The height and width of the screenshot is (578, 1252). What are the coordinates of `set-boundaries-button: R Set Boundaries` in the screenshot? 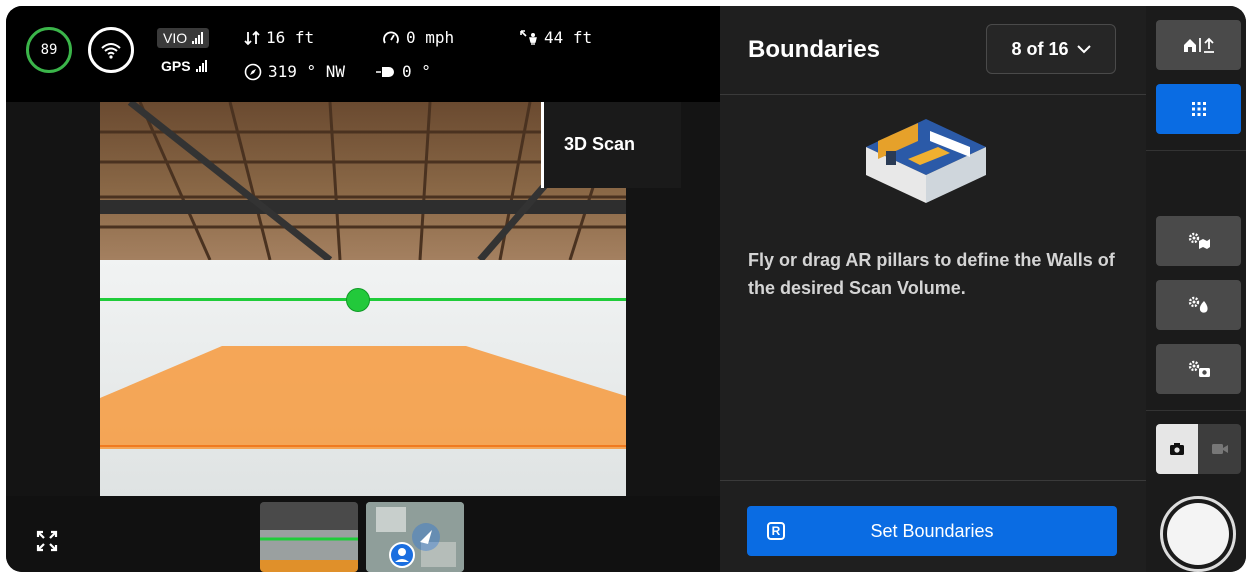 It's located at (932, 531).